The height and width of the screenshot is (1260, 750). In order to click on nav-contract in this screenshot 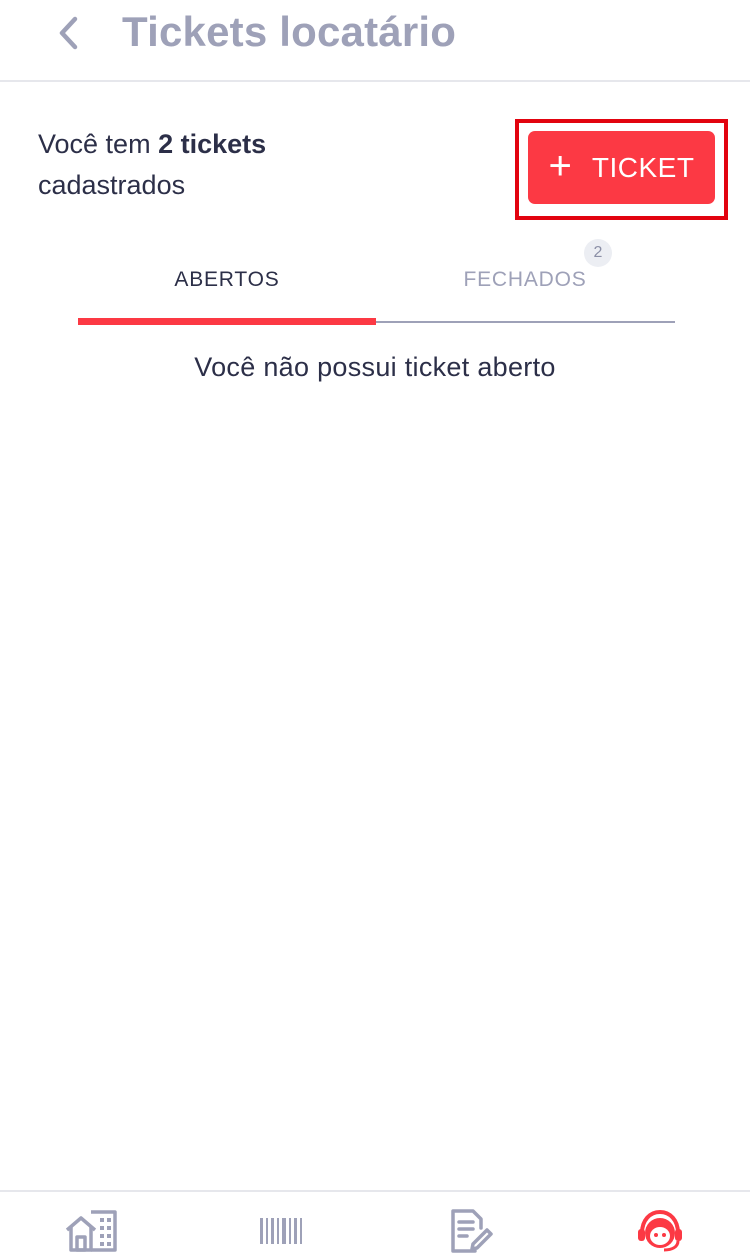, I will do `click(471, 1231)`.